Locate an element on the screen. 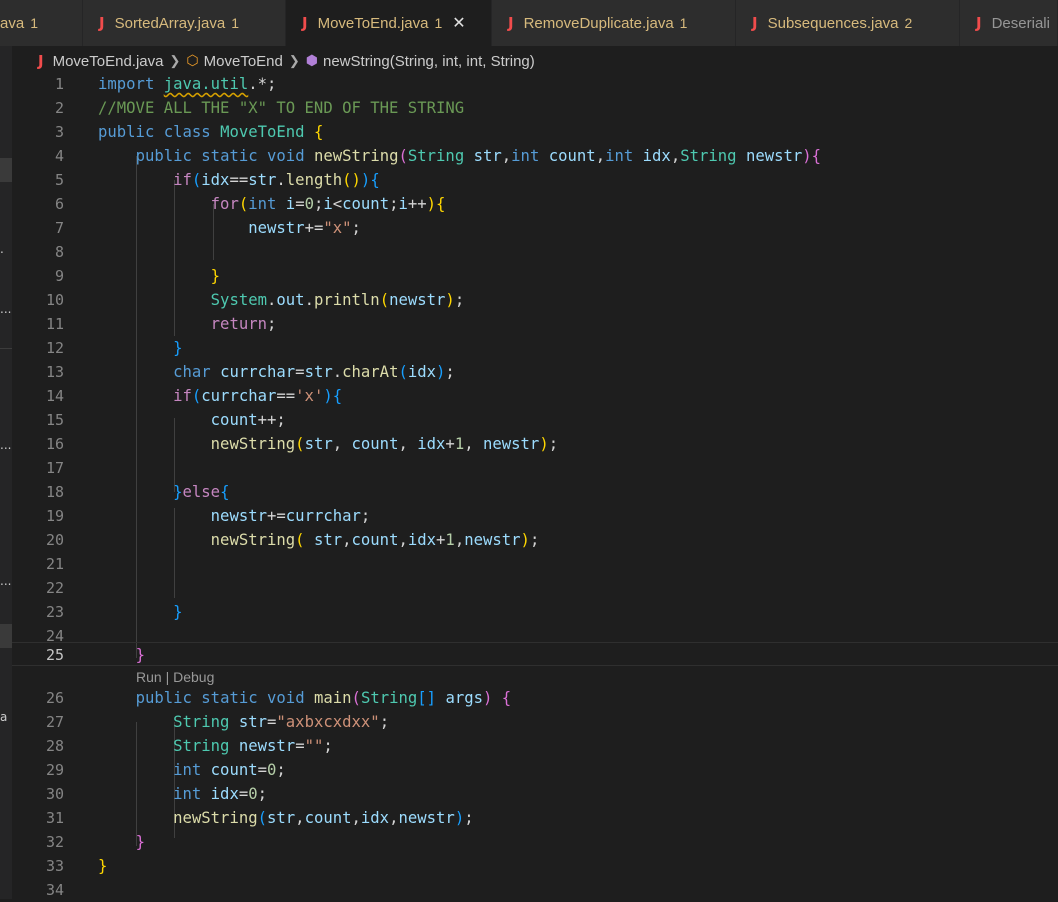 The height and width of the screenshot is (902, 1058). code-line: 17 is located at coordinates (535, 468).